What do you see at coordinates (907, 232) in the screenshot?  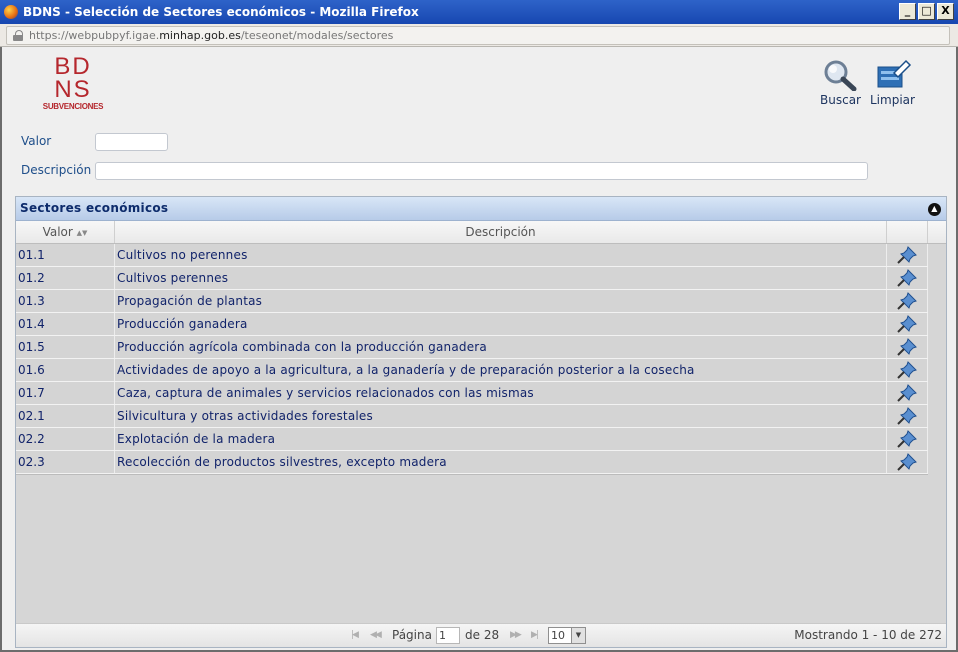 I see `header-select` at bounding box center [907, 232].